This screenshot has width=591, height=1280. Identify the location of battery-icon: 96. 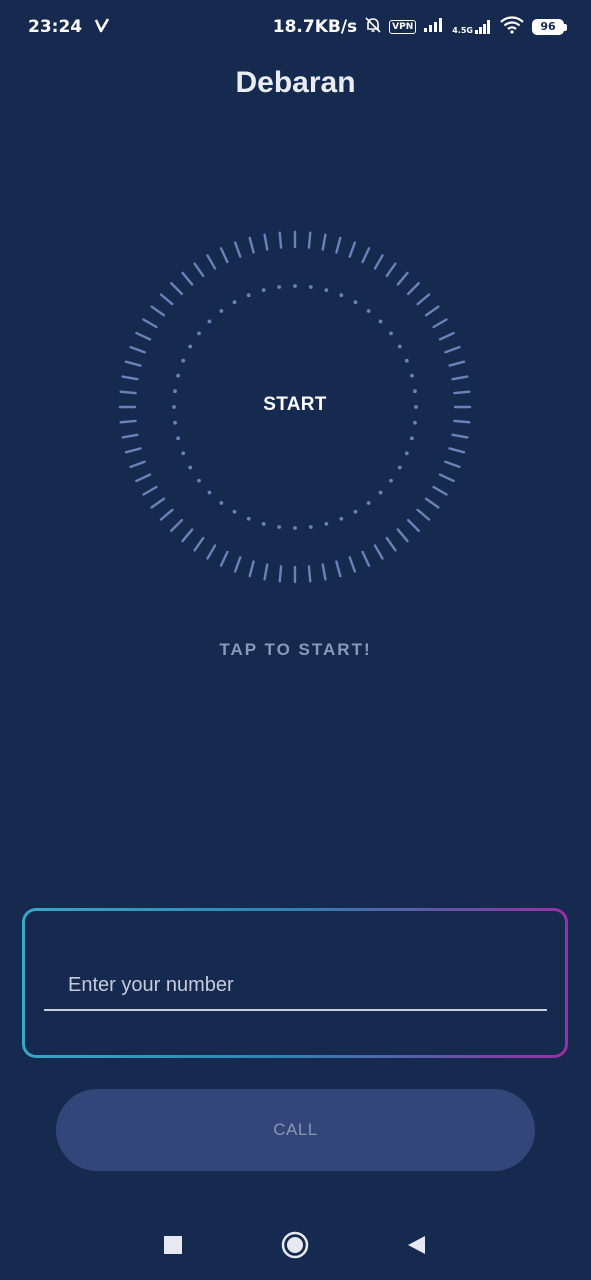
(549, 27).